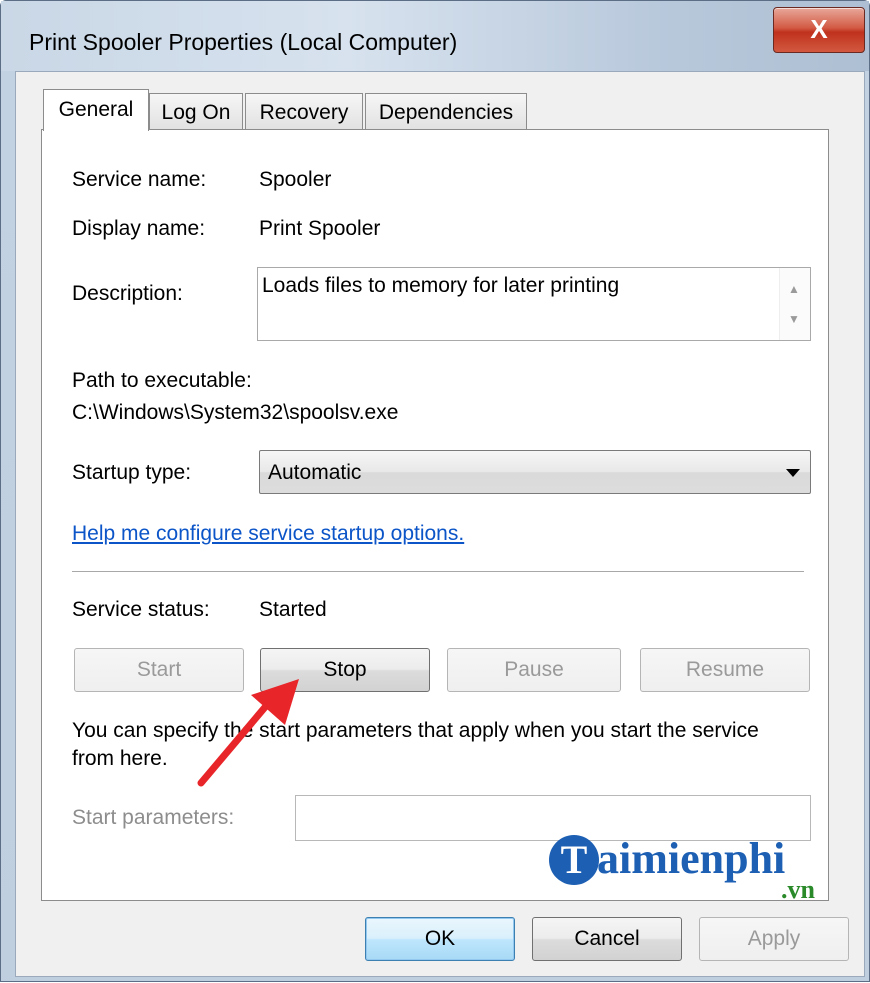 The height and width of the screenshot is (983, 870). What do you see at coordinates (235, 412) in the screenshot?
I see `path-value: C:\Windows\System32\spoolsv.exe` at bounding box center [235, 412].